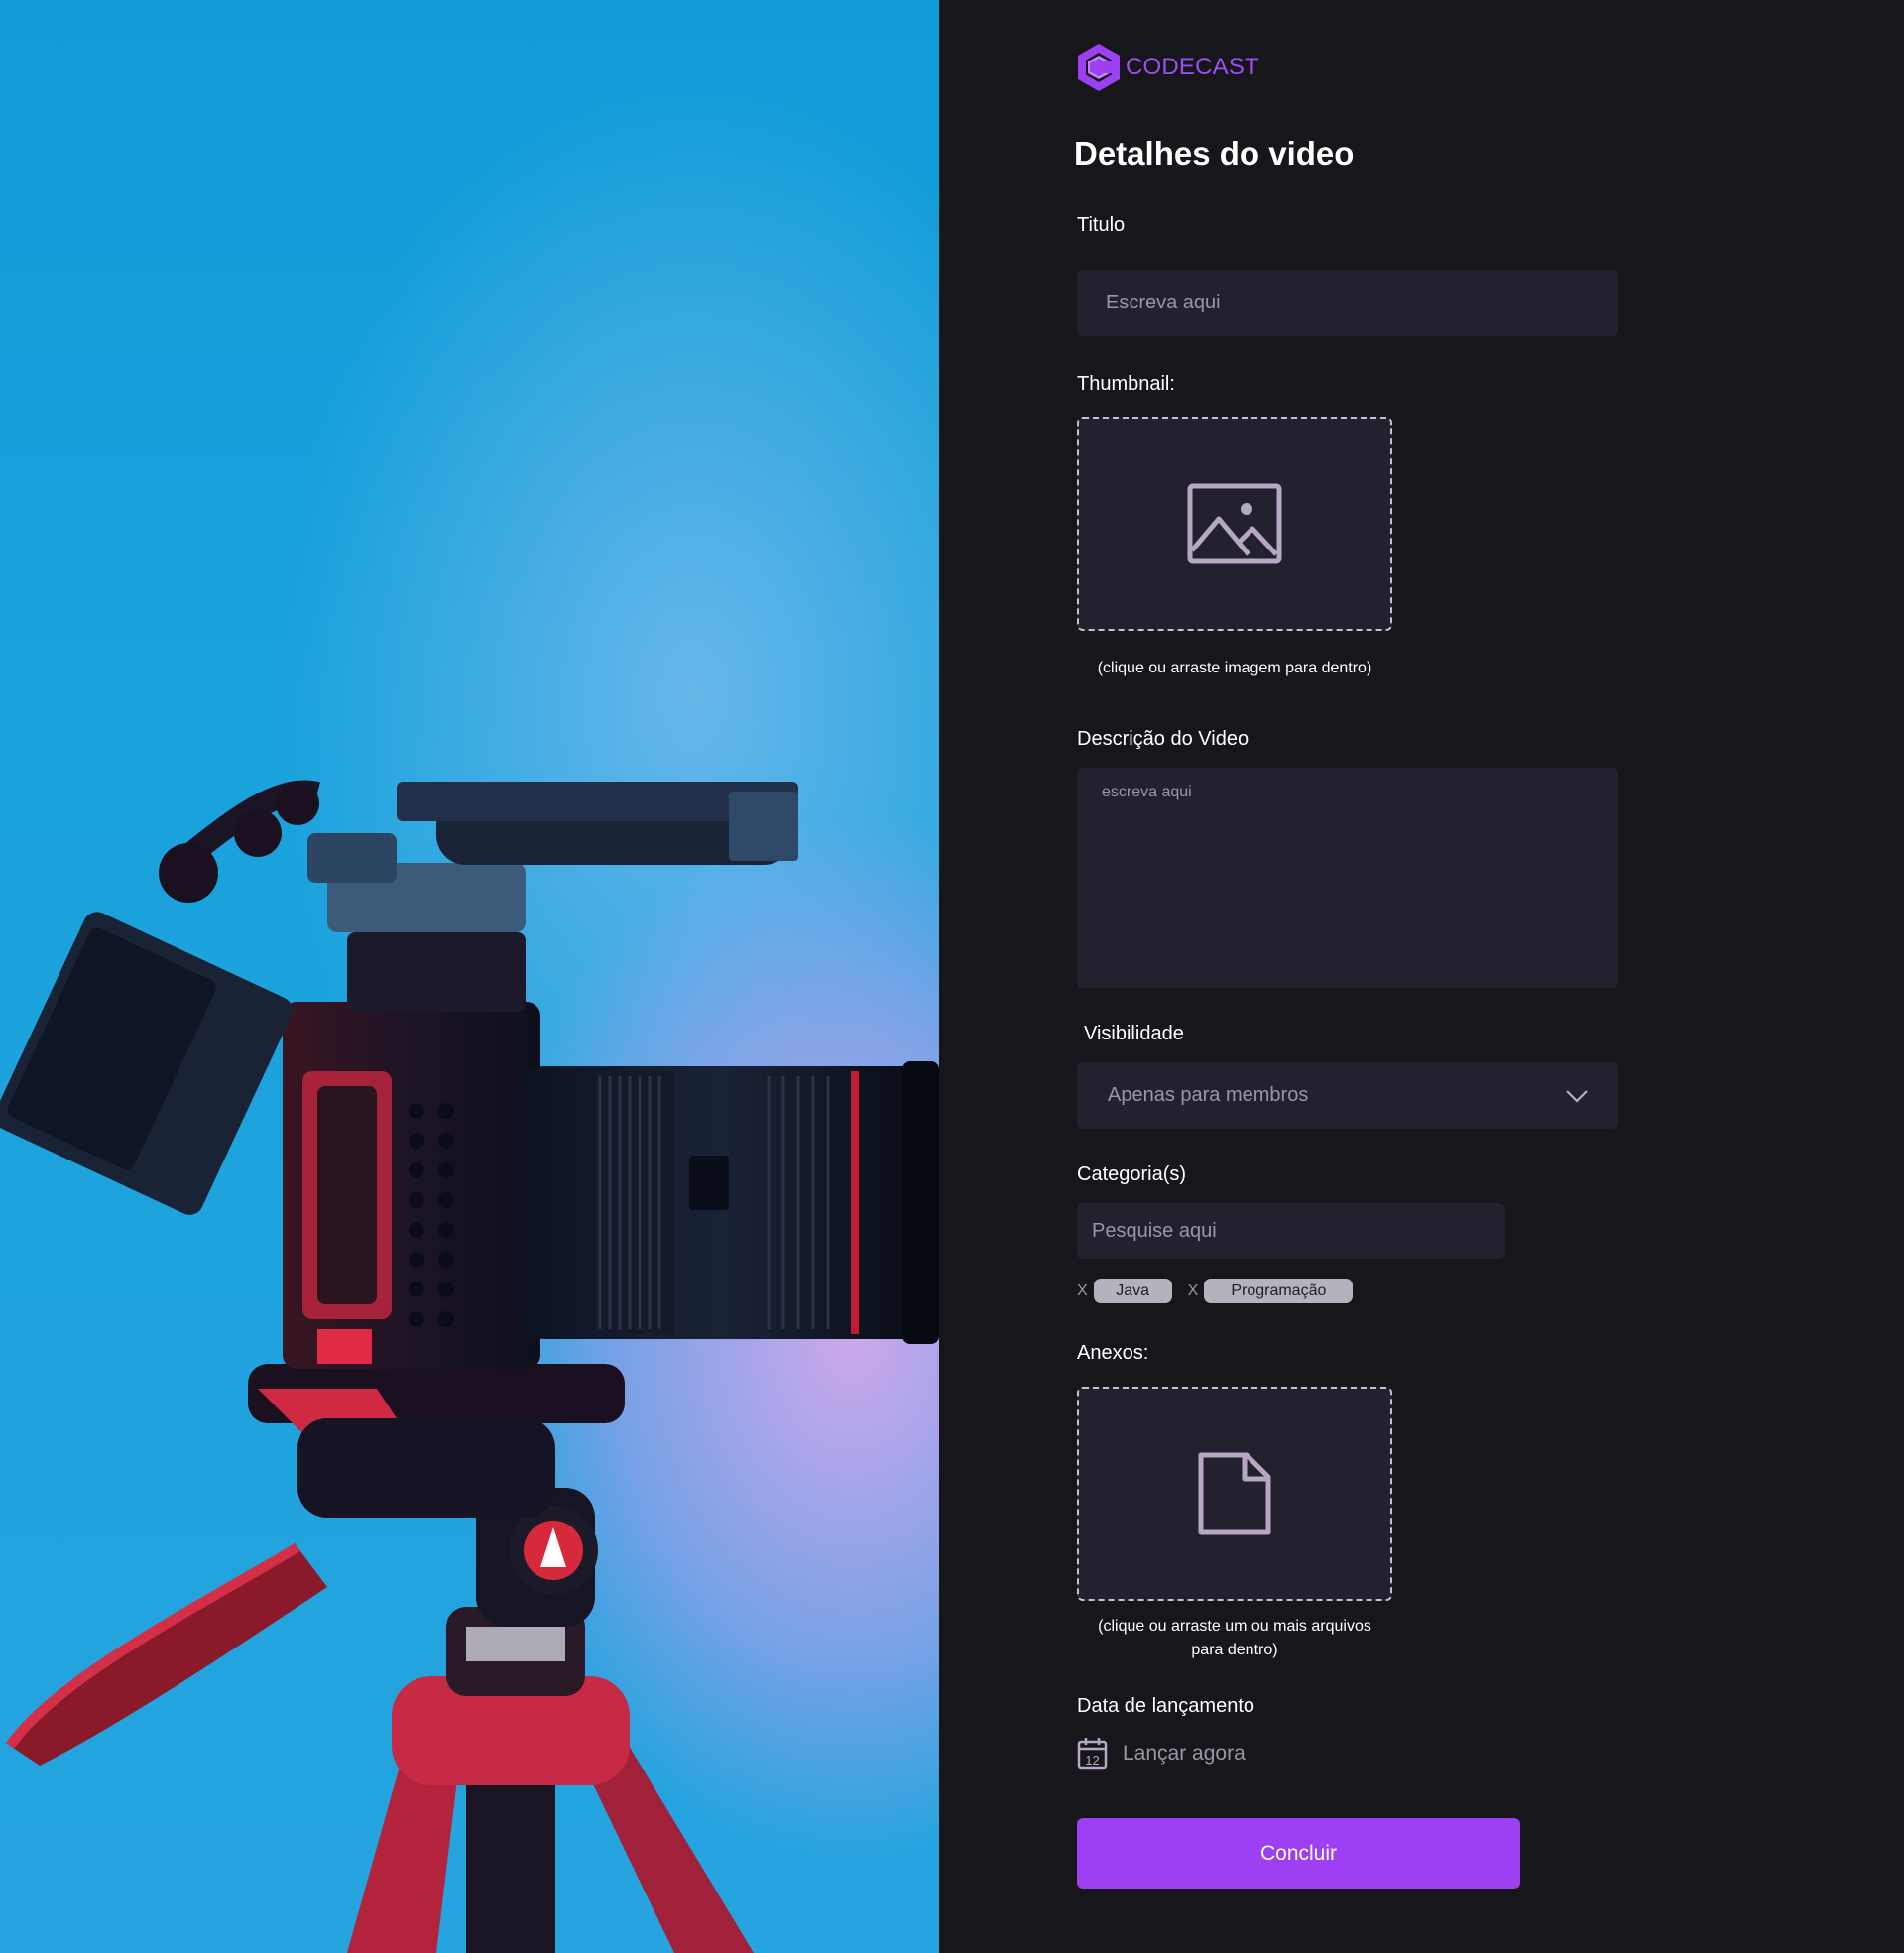 This screenshot has height=1953, width=1904. Describe the element at coordinates (1132, 1291) in the screenshot. I see `tag-java: Java` at that location.